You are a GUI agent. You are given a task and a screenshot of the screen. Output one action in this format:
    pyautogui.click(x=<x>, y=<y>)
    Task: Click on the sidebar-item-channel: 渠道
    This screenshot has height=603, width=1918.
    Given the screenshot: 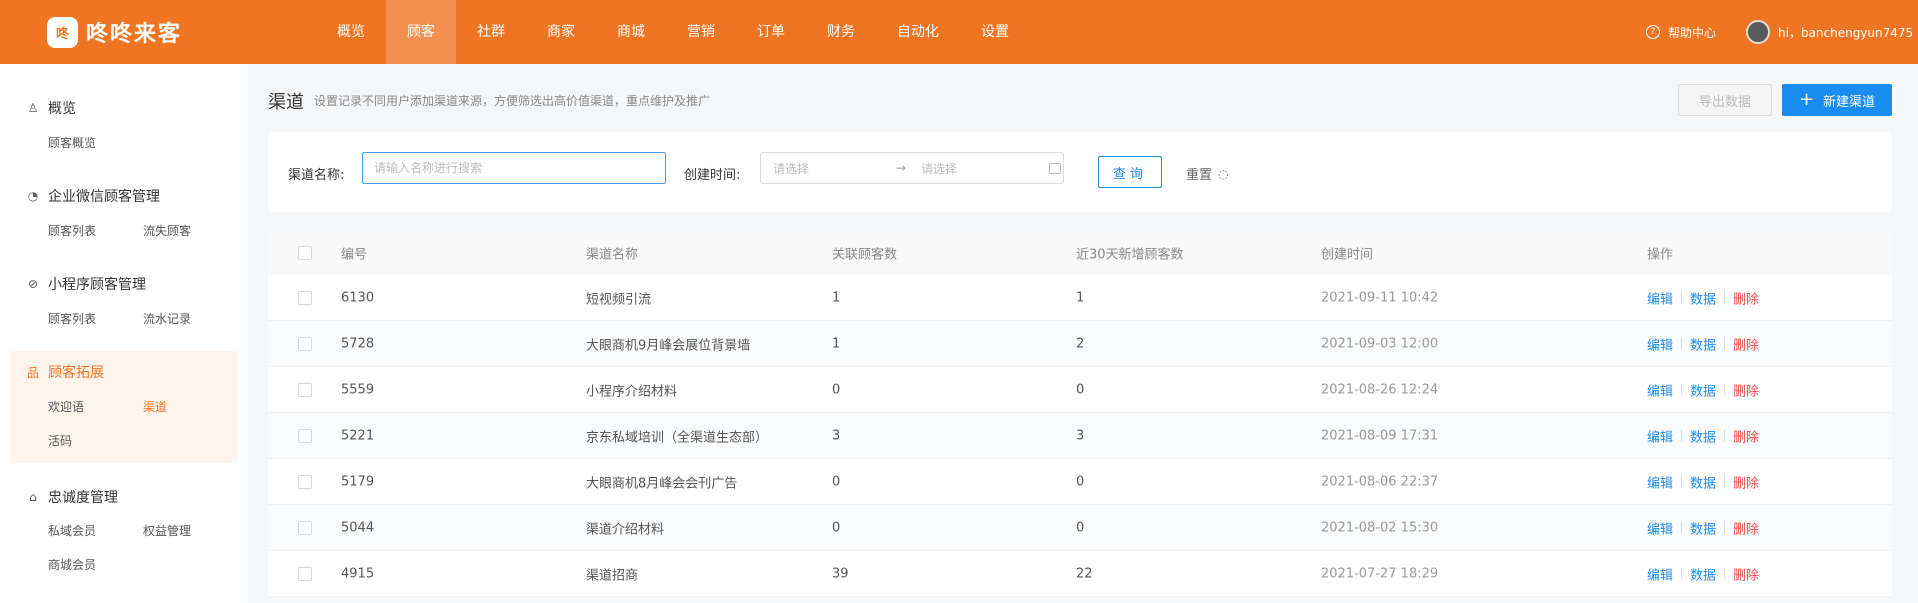 What is the action you would take?
    pyautogui.click(x=155, y=406)
    